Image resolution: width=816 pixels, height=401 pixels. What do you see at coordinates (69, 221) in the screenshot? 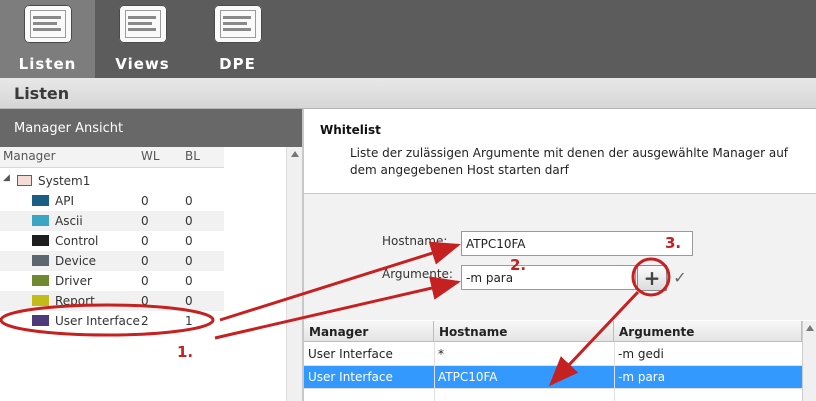
I see `tree-item-label: Ascii` at bounding box center [69, 221].